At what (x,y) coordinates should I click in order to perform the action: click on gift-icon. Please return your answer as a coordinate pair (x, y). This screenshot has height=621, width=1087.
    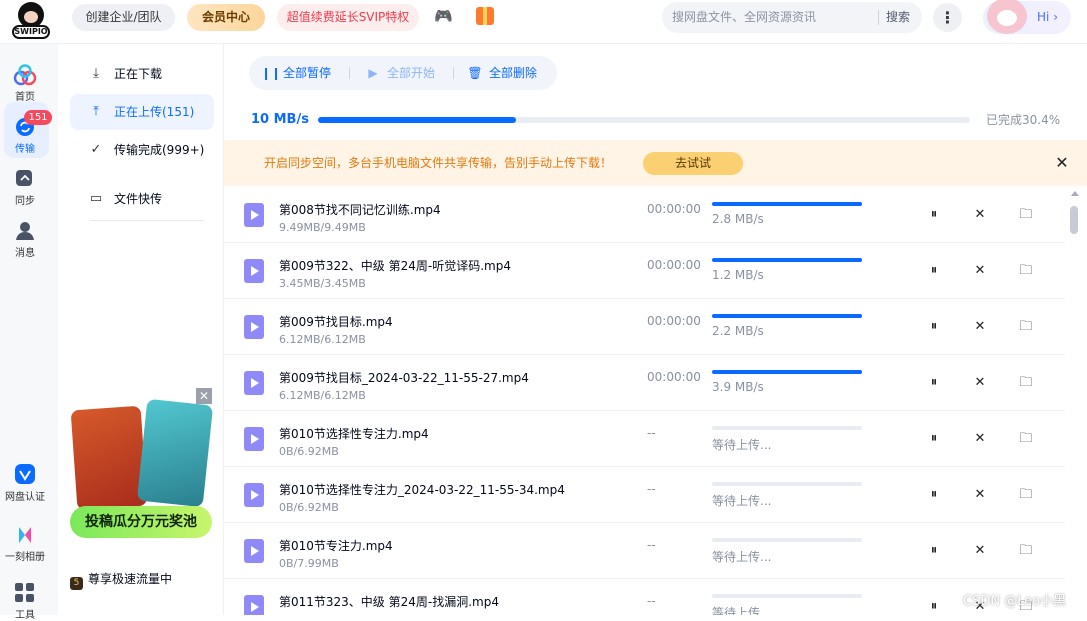
    Looking at the image, I should click on (485, 16).